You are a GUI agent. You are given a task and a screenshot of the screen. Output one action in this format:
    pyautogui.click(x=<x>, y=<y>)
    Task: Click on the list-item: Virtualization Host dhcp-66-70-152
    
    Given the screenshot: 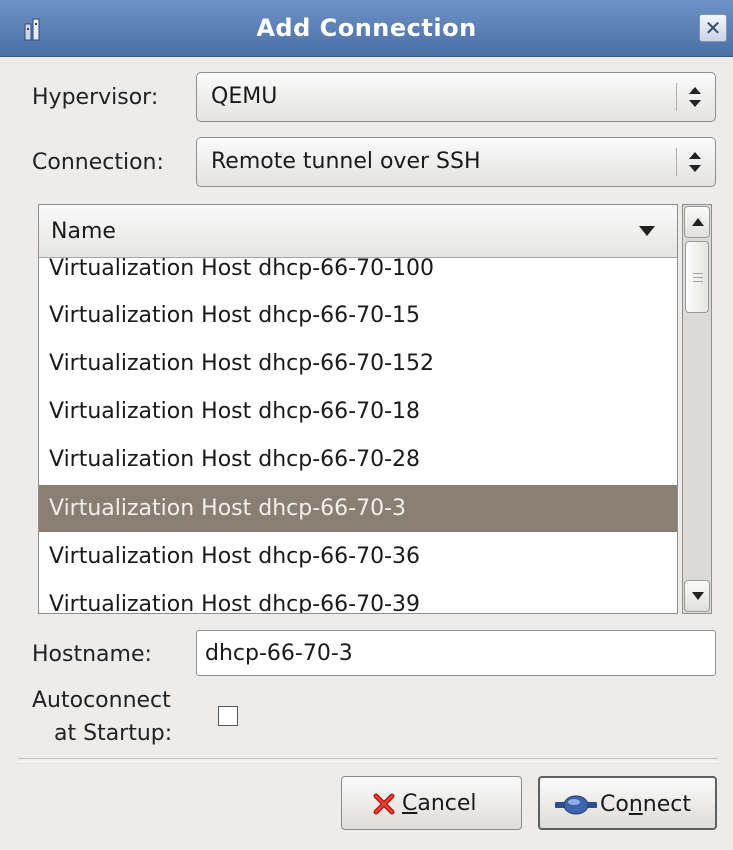 What is the action you would take?
    pyautogui.click(x=358, y=363)
    